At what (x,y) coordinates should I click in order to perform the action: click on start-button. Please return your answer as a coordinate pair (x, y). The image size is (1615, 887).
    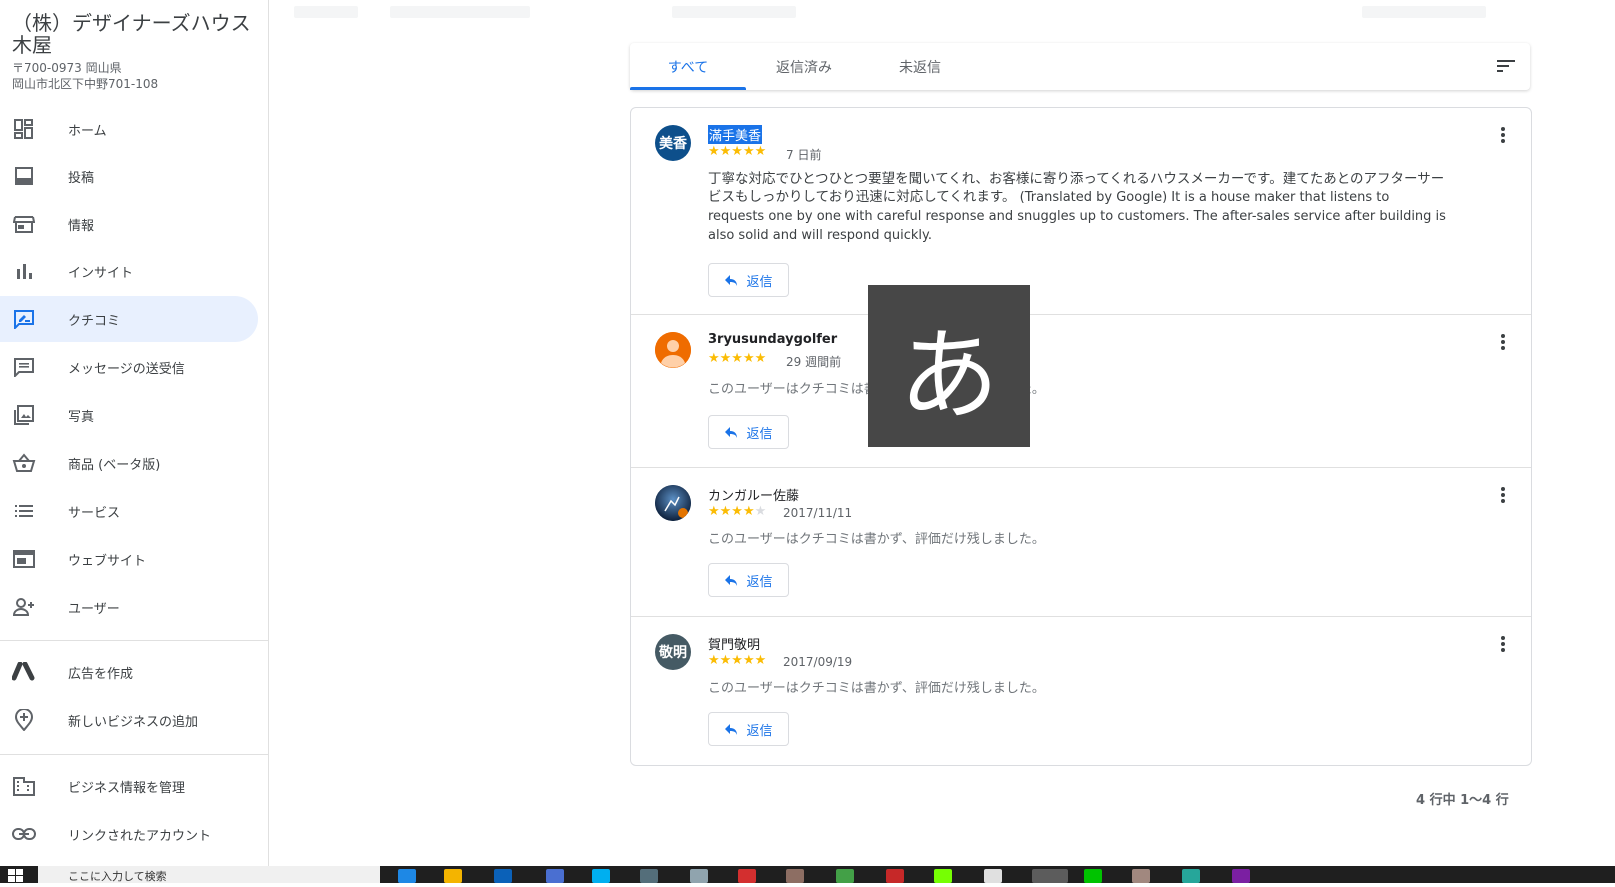
    Looking at the image, I should click on (18, 874).